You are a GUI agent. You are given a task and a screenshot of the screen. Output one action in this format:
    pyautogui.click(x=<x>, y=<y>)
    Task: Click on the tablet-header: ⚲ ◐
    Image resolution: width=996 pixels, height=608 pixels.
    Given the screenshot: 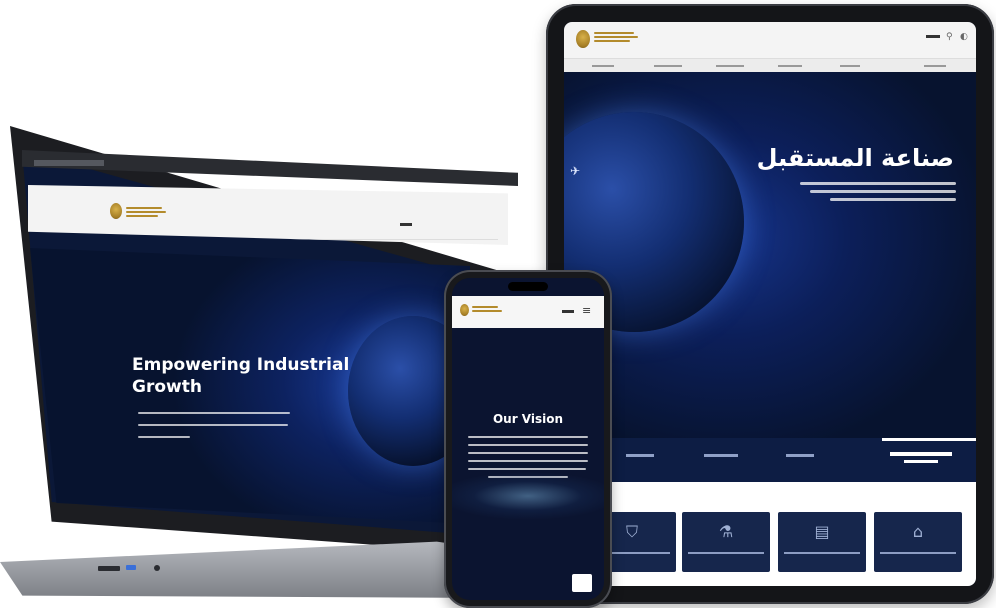 What is the action you would take?
    pyautogui.click(x=770, y=40)
    